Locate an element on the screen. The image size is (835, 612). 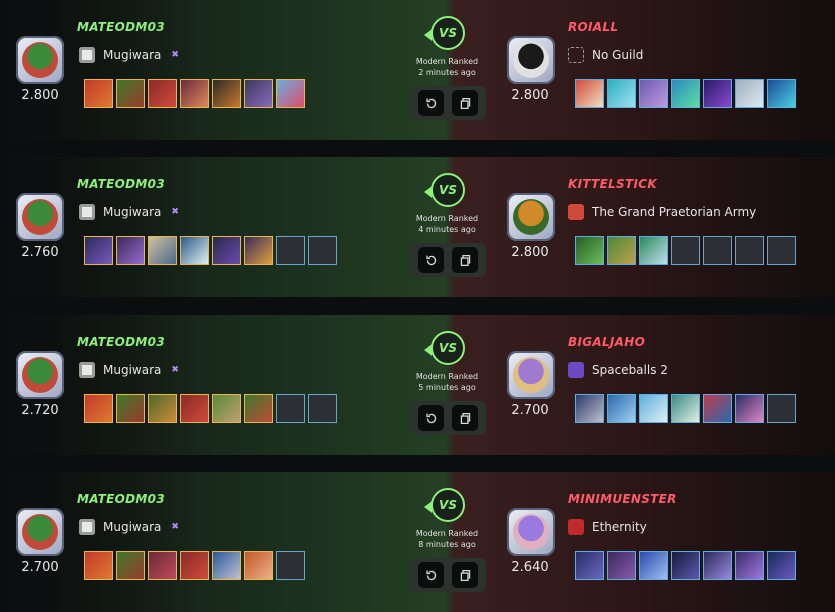
opponent-guild-info: Ethernity is located at coordinates (607, 527).